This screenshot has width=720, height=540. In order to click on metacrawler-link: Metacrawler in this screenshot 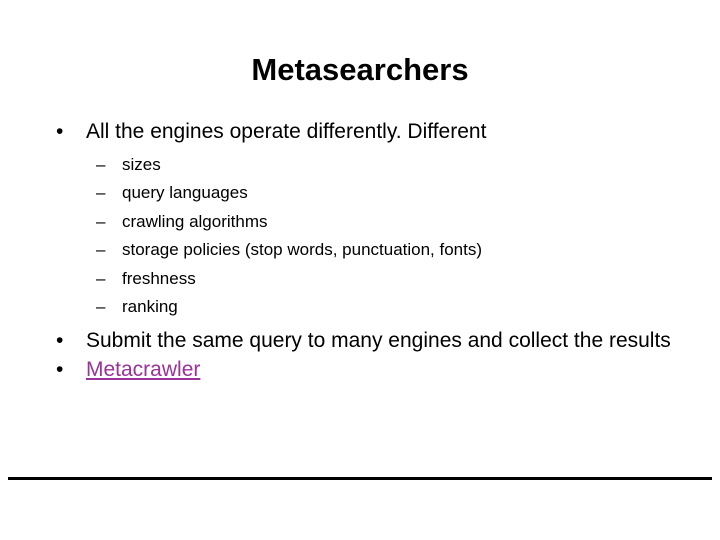, I will do `click(143, 369)`.